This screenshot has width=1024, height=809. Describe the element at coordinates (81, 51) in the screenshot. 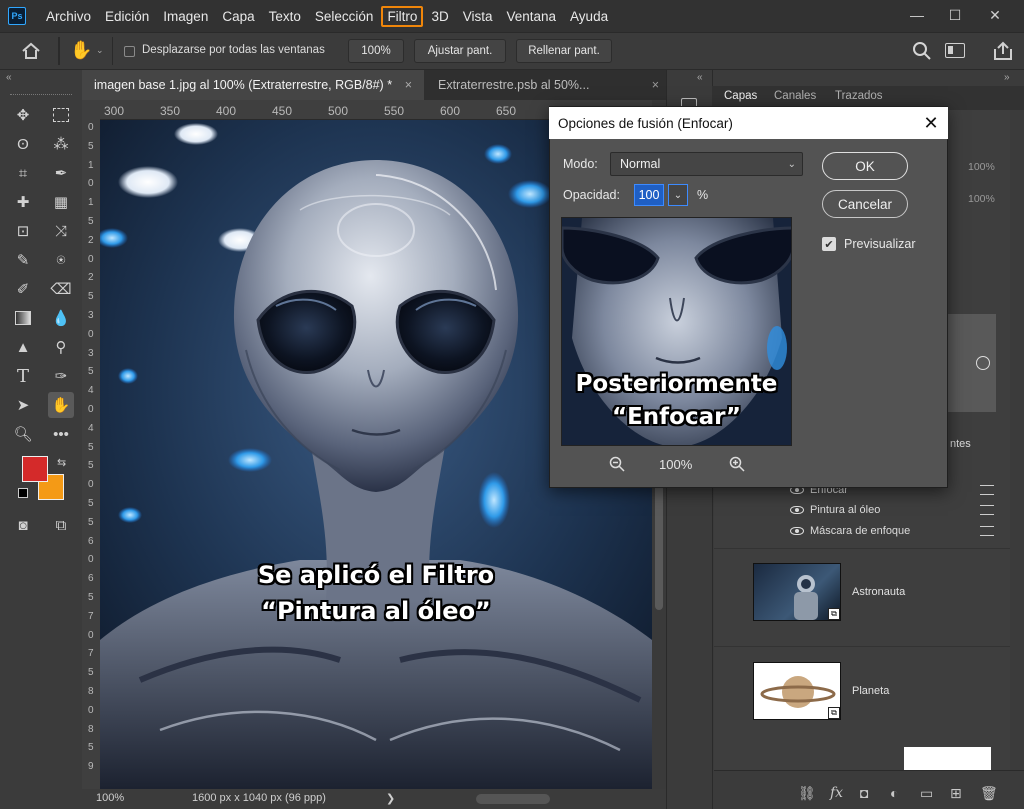

I see `hand-tool-icon: ✋` at that location.